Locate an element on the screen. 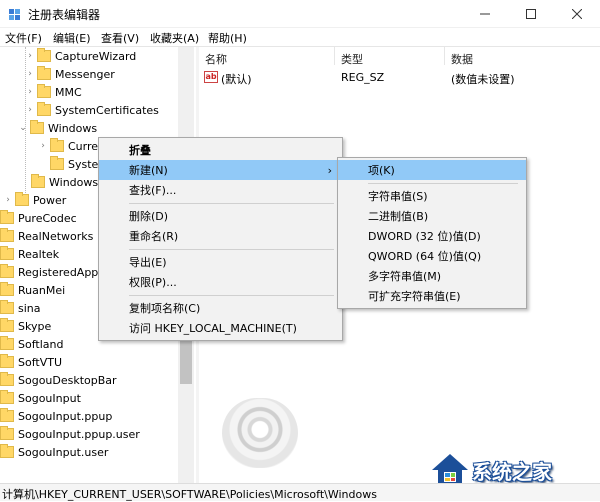 This screenshot has height=502, width=600. close-icon is located at coordinates (577, 14).